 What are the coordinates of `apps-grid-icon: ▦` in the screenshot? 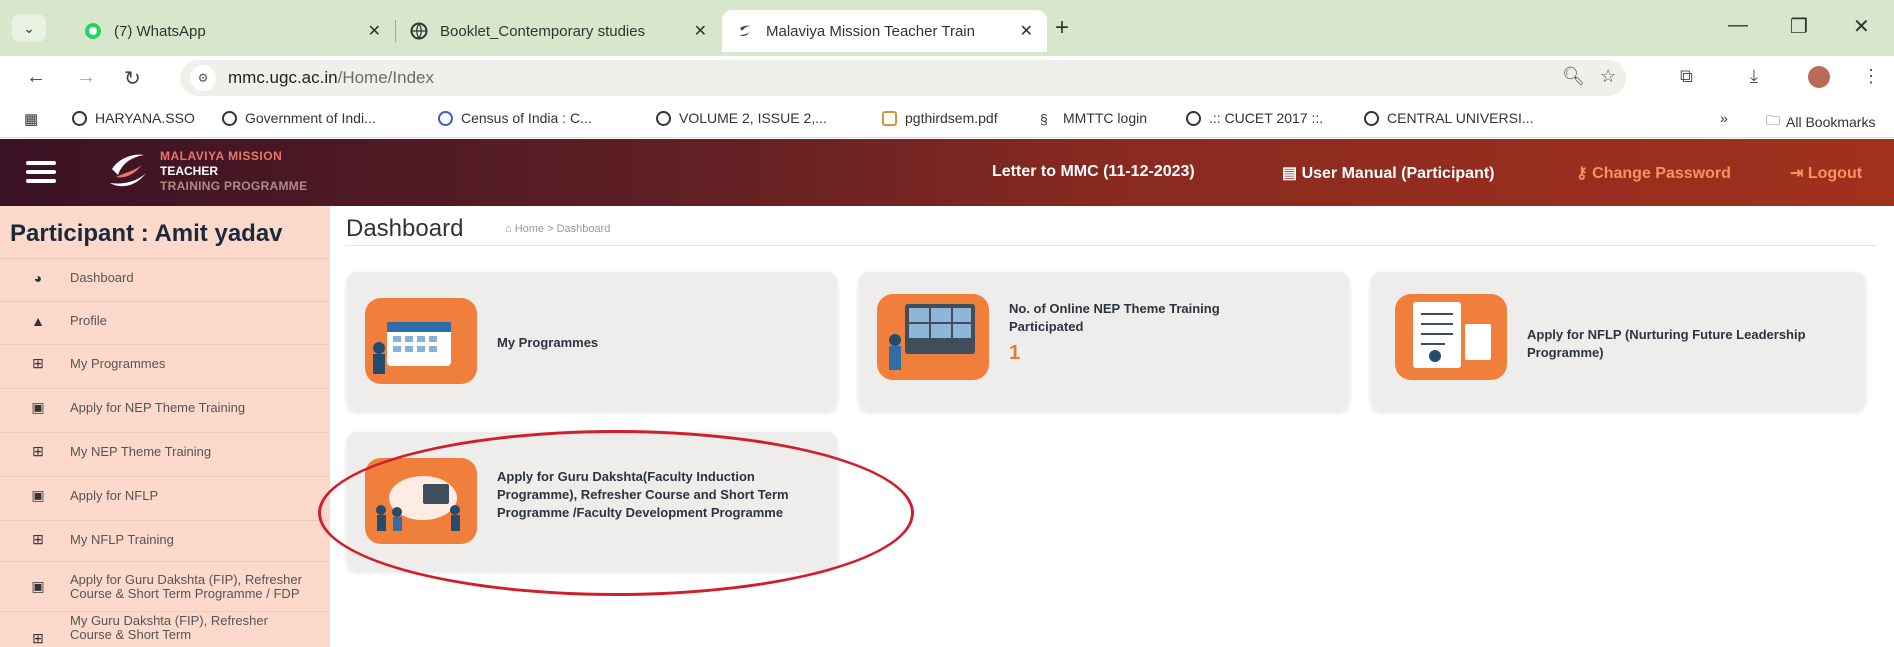 It's located at (31, 119).